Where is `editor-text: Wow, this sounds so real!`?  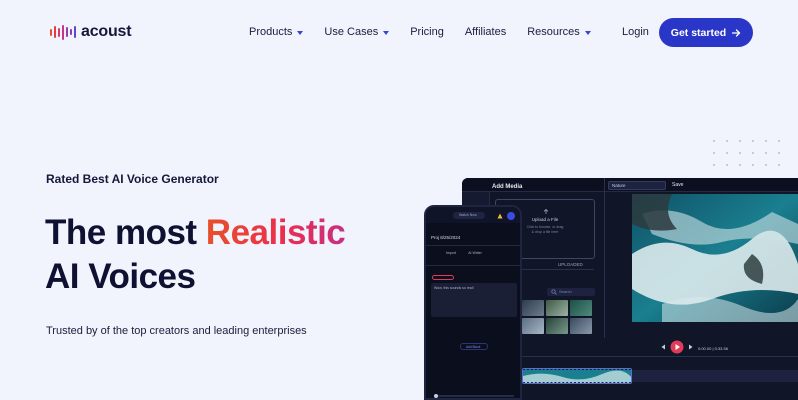 editor-text: Wow, this sounds so real! is located at coordinates (454, 288).